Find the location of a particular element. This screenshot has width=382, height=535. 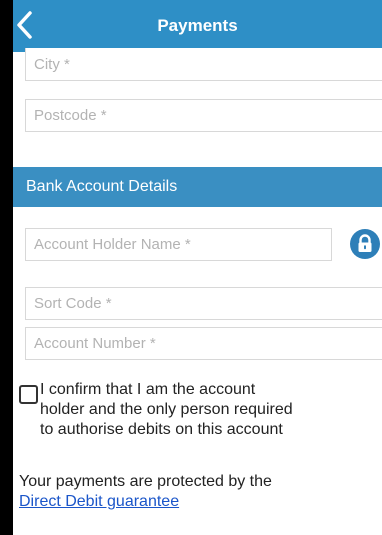

city-field is located at coordinates (203, 64).